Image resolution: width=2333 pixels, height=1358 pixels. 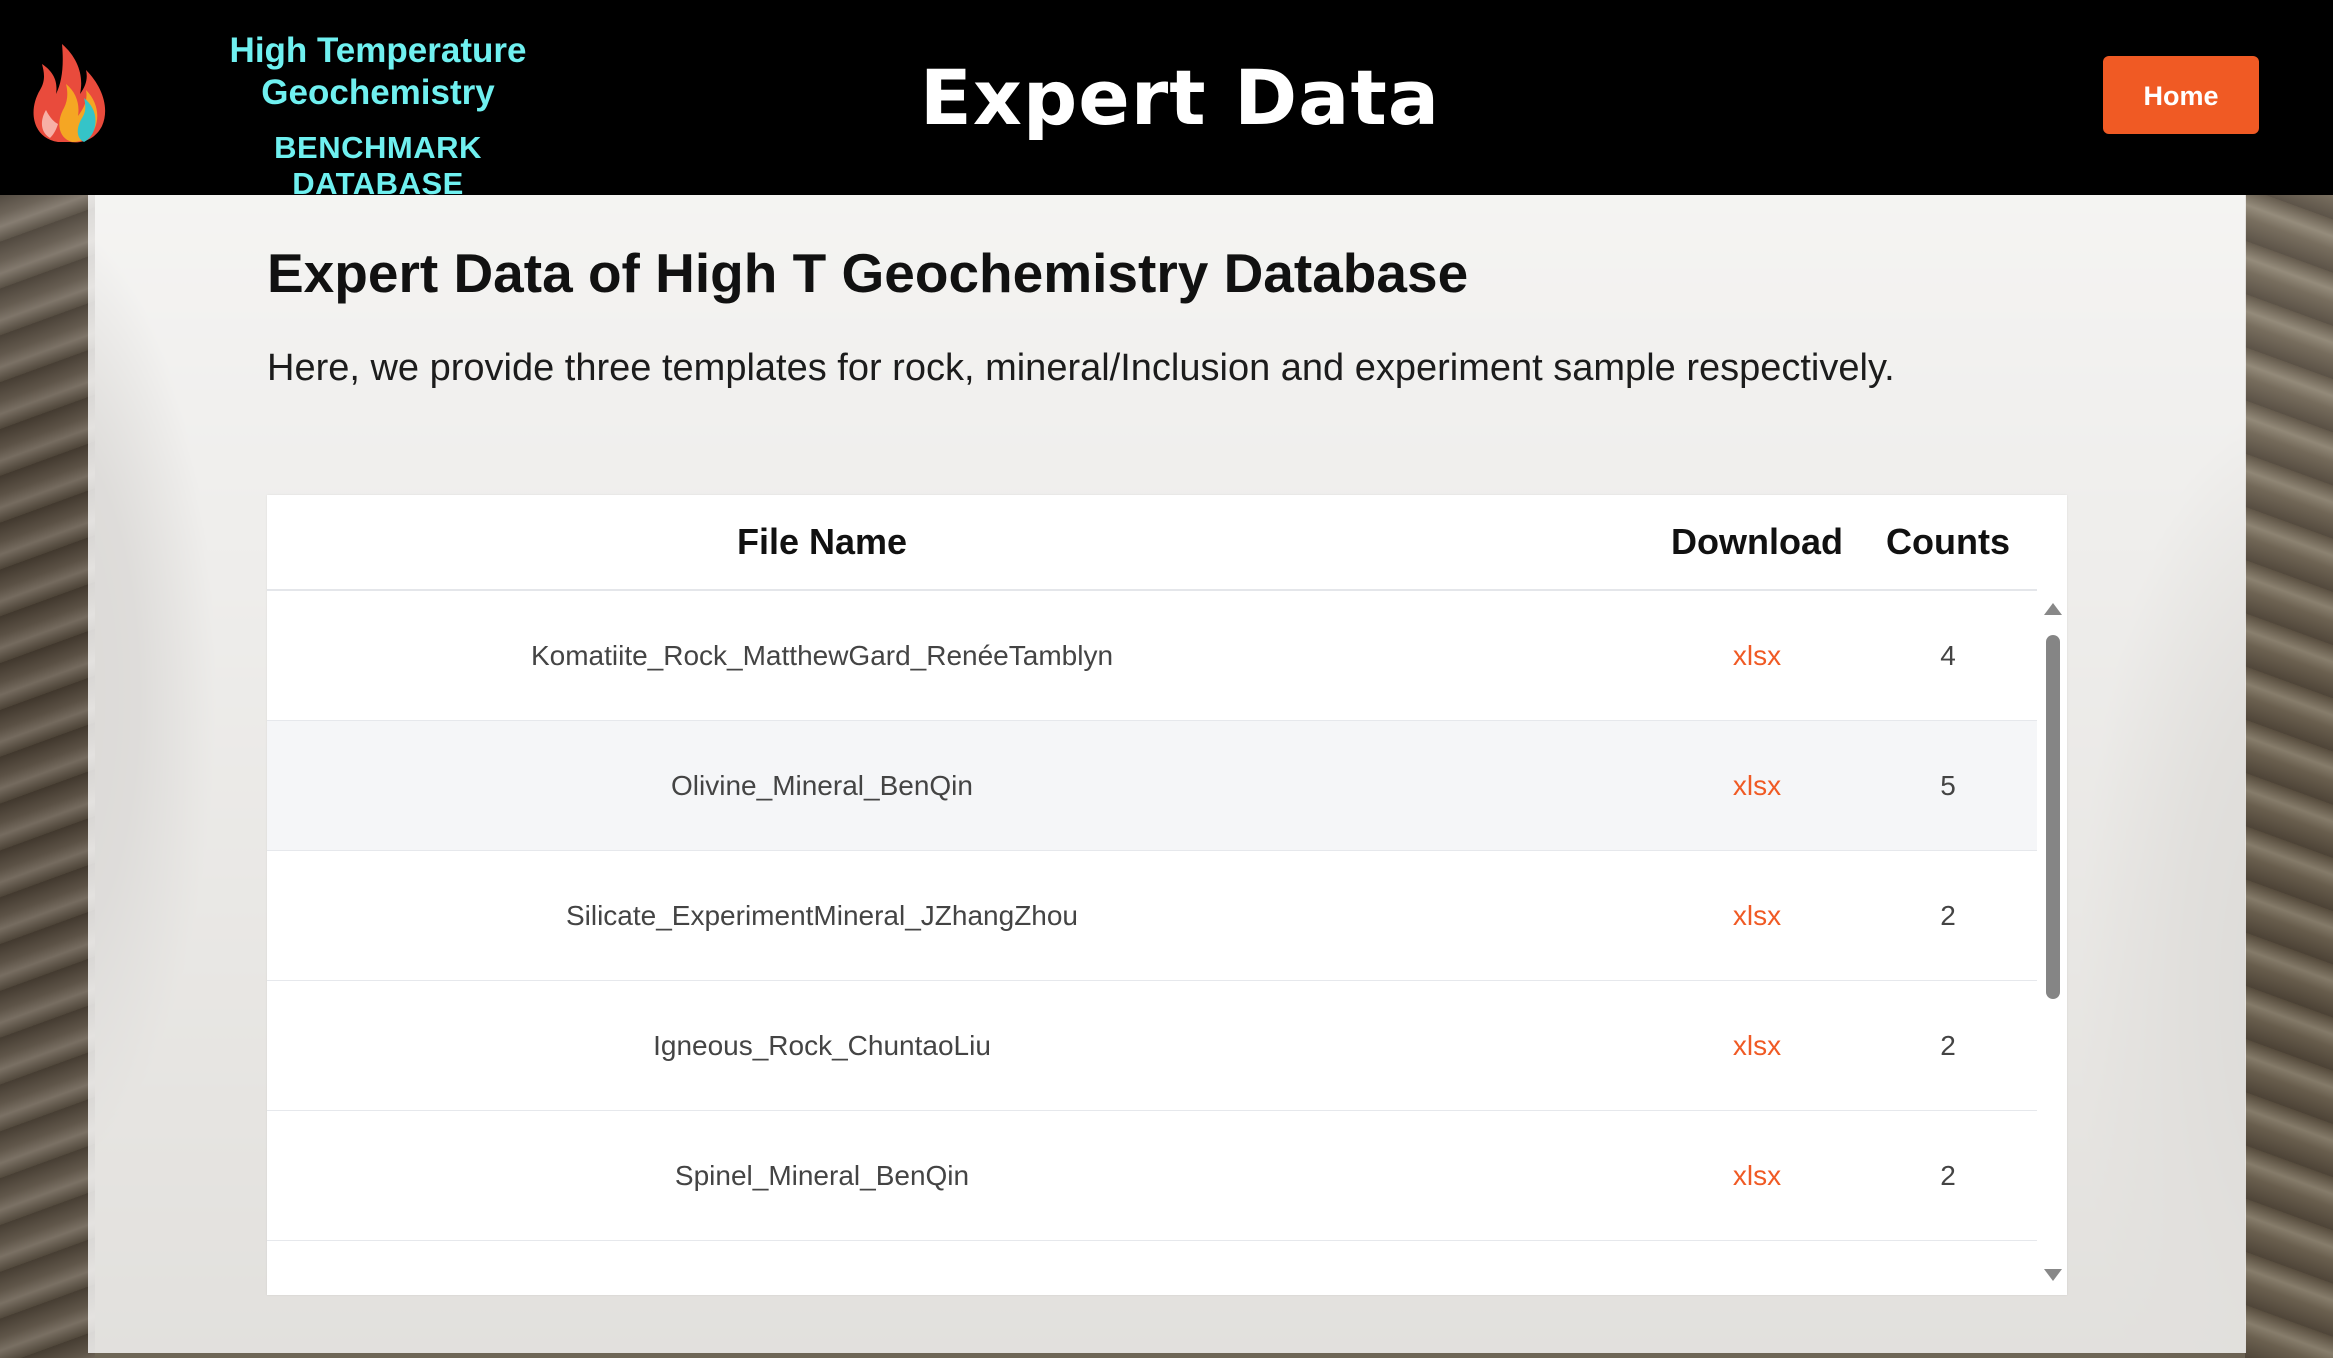 I want to click on file-name-cell: Komatiite_Rock_MatthewGard_RenéeTamblyn, so click(x=822, y=655).